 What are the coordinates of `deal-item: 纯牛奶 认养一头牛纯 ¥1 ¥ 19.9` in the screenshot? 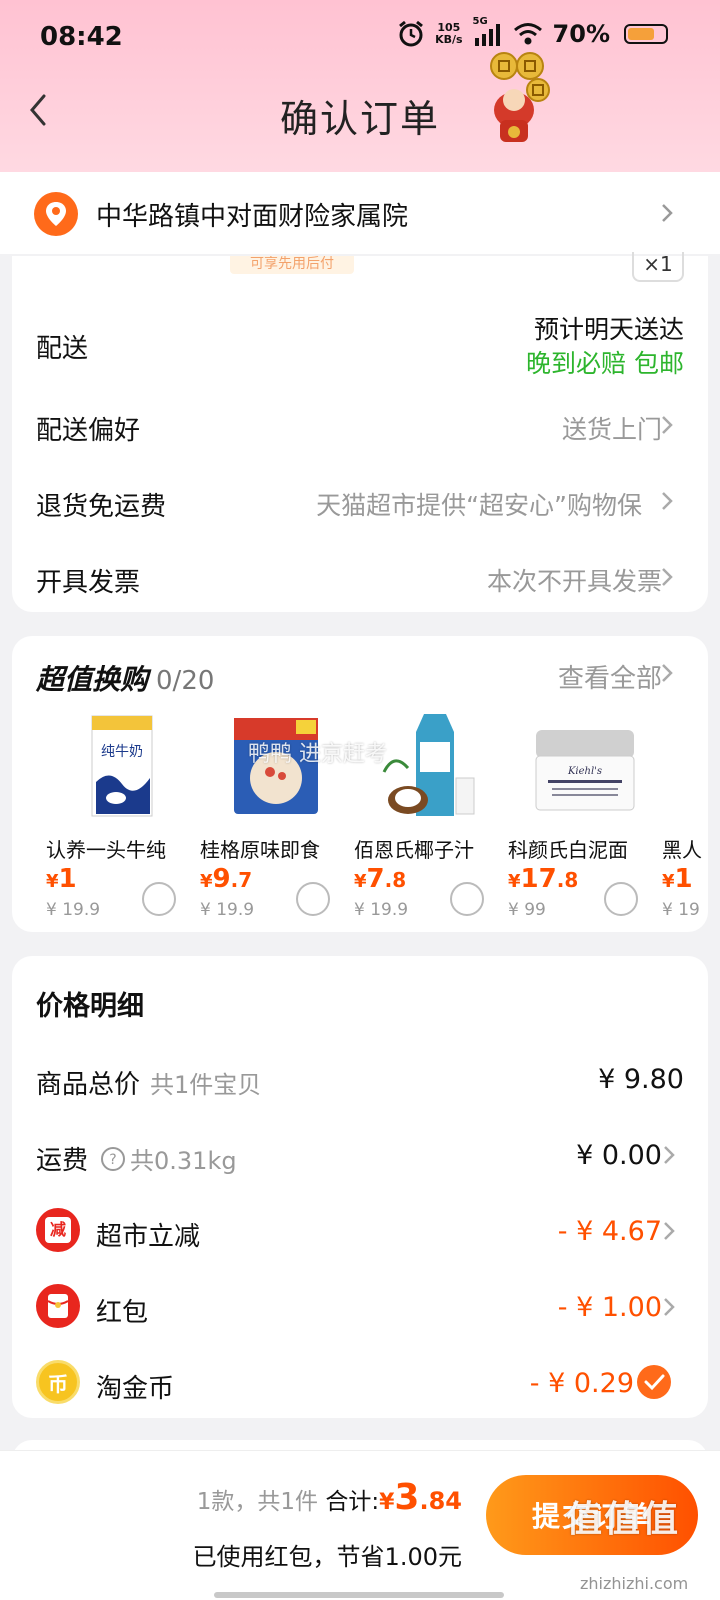 It's located at (121, 817).